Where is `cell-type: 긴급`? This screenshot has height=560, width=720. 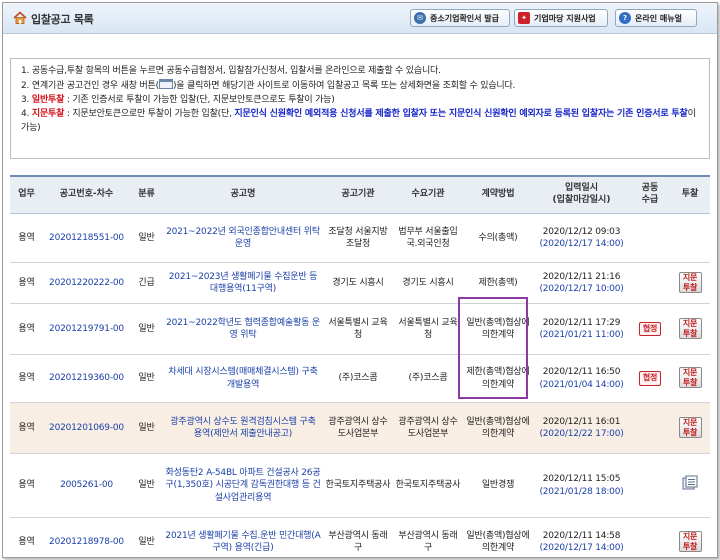
cell-type: 긴급 is located at coordinates (146, 283).